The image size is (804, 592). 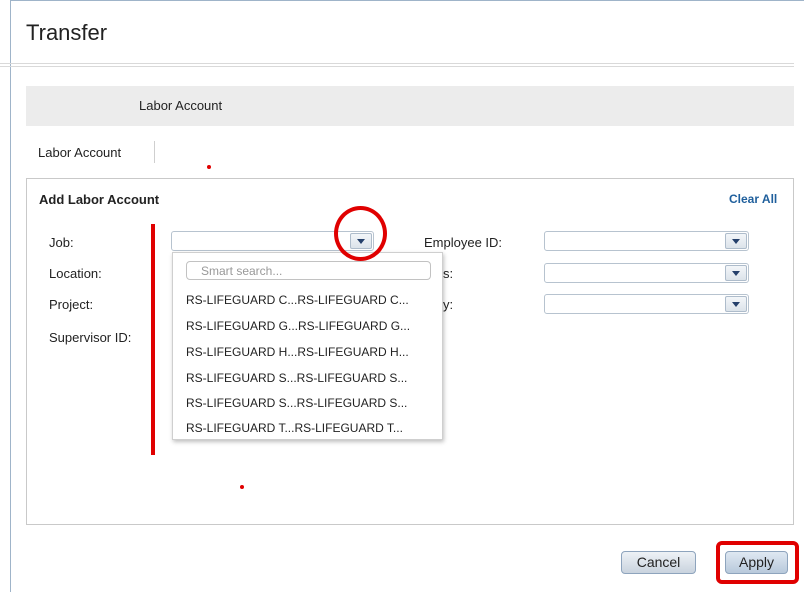 What do you see at coordinates (646, 241) in the screenshot?
I see `employee-id-select` at bounding box center [646, 241].